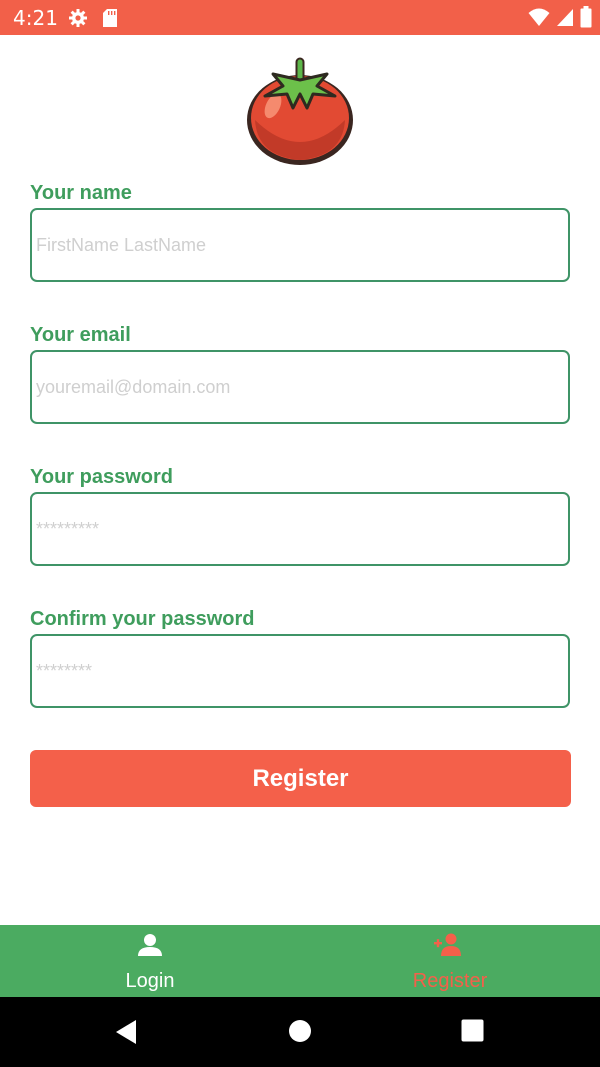 Image resolution: width=600 pixels, height=1067 pixels. I want to click on sd-card-icon, so click(110, 18).